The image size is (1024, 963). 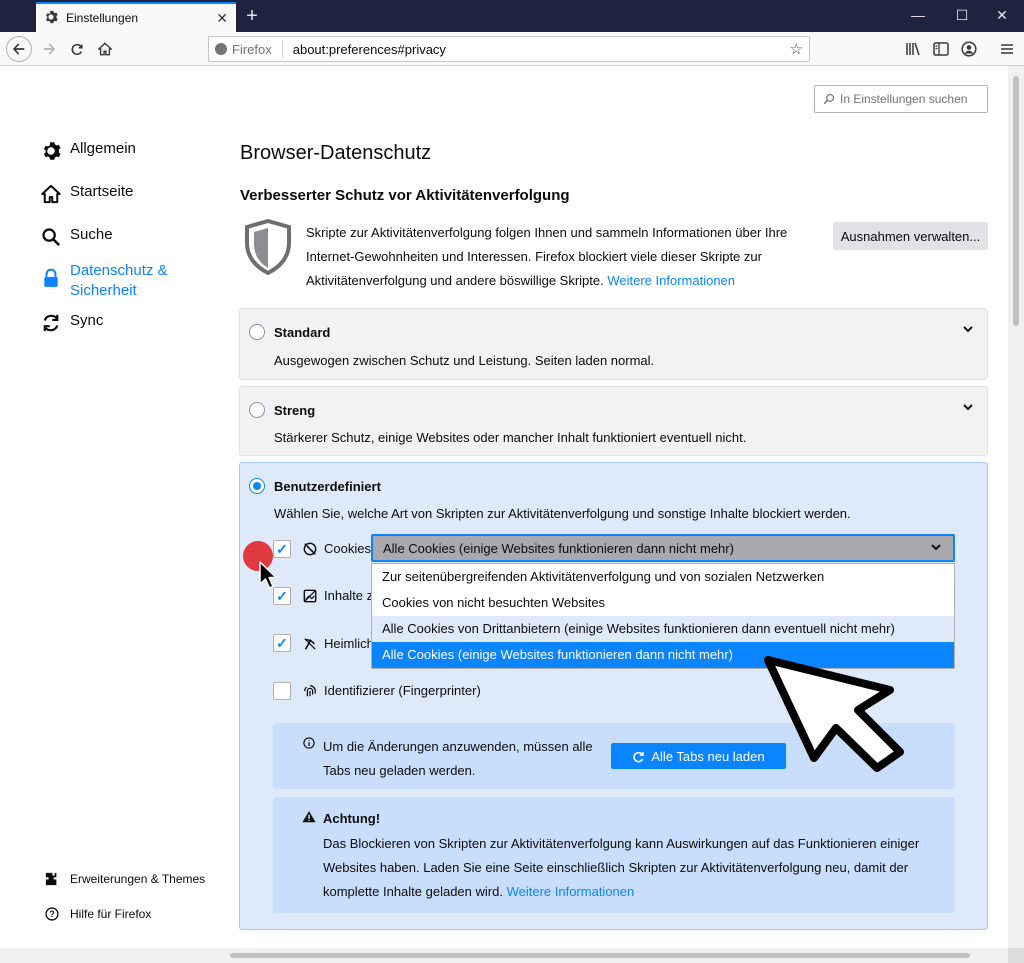 I want to click on reload-button-label: Alle Tabs neu laden, so click(x=708, y=756).